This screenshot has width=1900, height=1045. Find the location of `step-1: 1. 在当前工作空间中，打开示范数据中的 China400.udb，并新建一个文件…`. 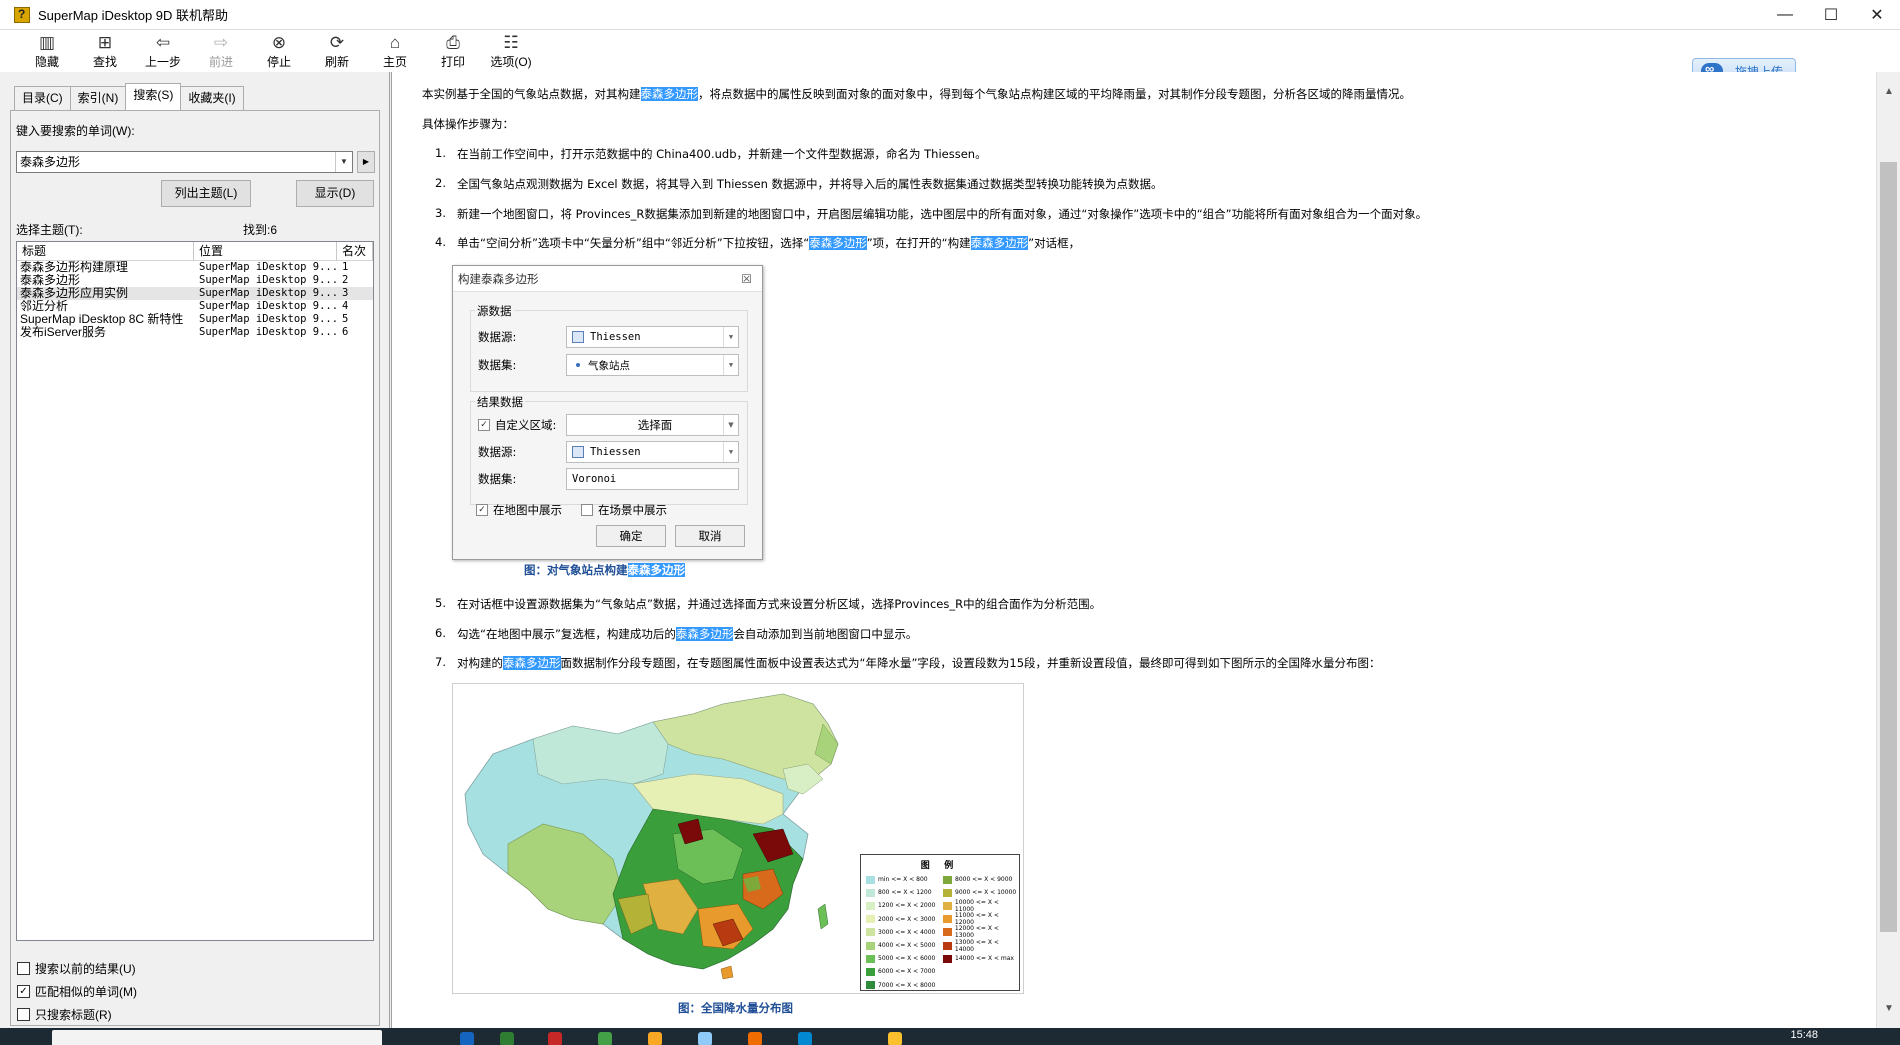

step-1: 1. 在当前工作空间中，打开示范数据中的 China400.udb，并新建一个文件… is located at coordinates (711, 153).